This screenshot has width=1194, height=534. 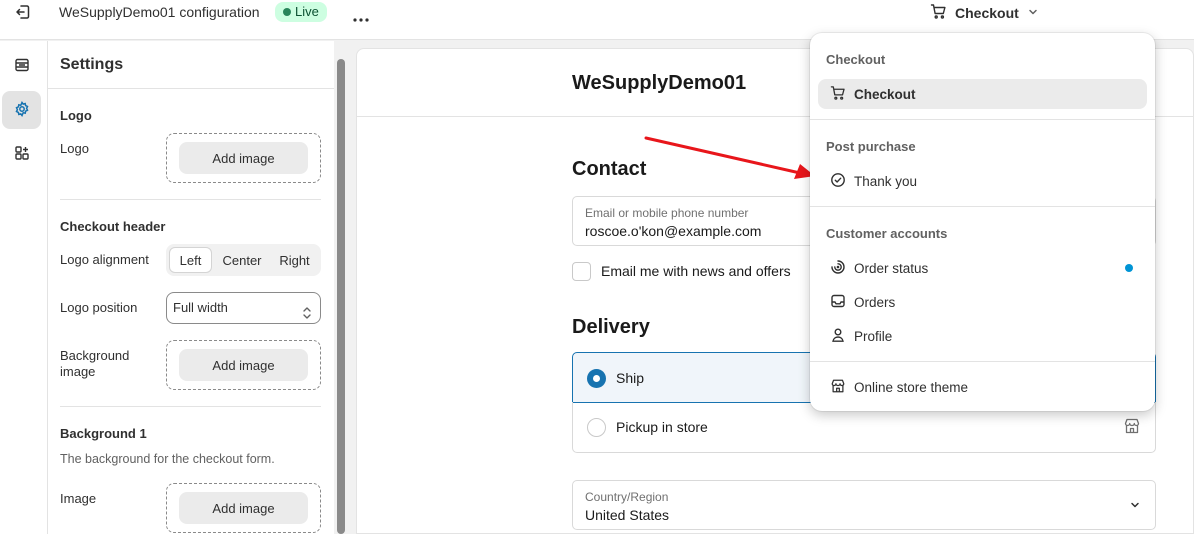 What do you see at coordinates (982, 387) in the screenshot?
I see `menu-item-online-store-theme: Online store theme` at bounding box center [982, 387].